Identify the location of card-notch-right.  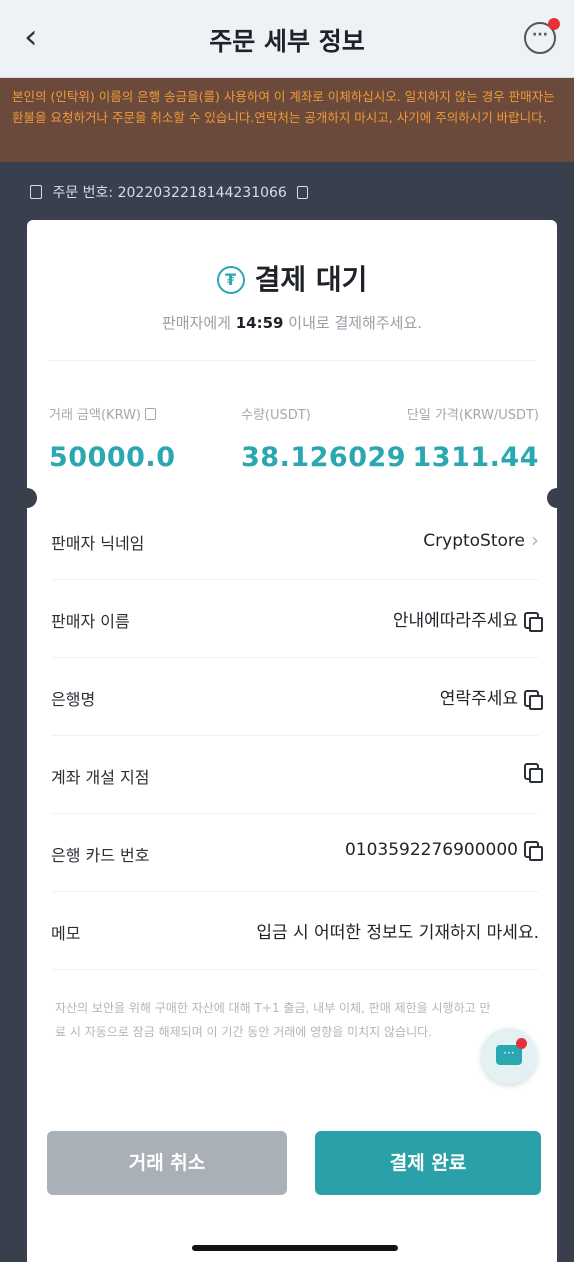
(557, 498).